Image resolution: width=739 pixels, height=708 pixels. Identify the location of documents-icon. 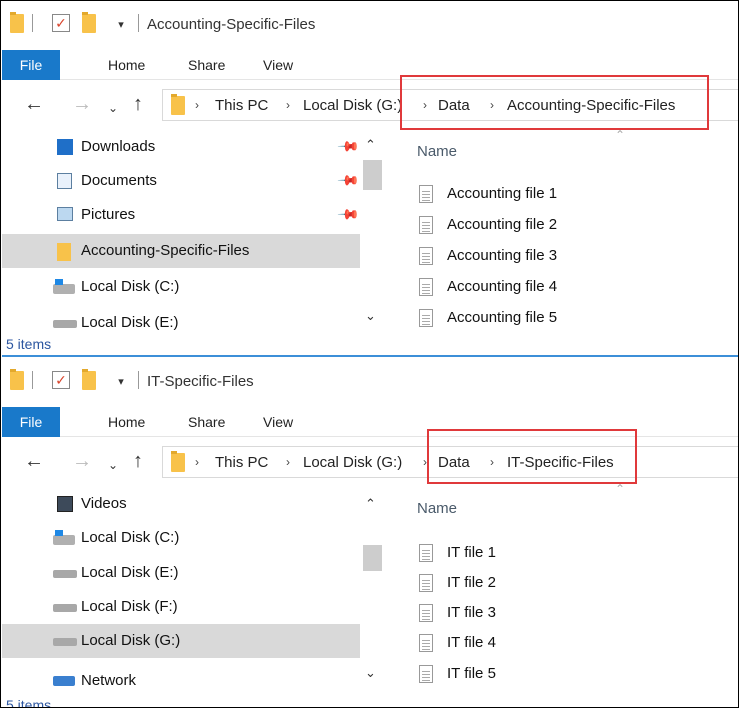
(64, 181).